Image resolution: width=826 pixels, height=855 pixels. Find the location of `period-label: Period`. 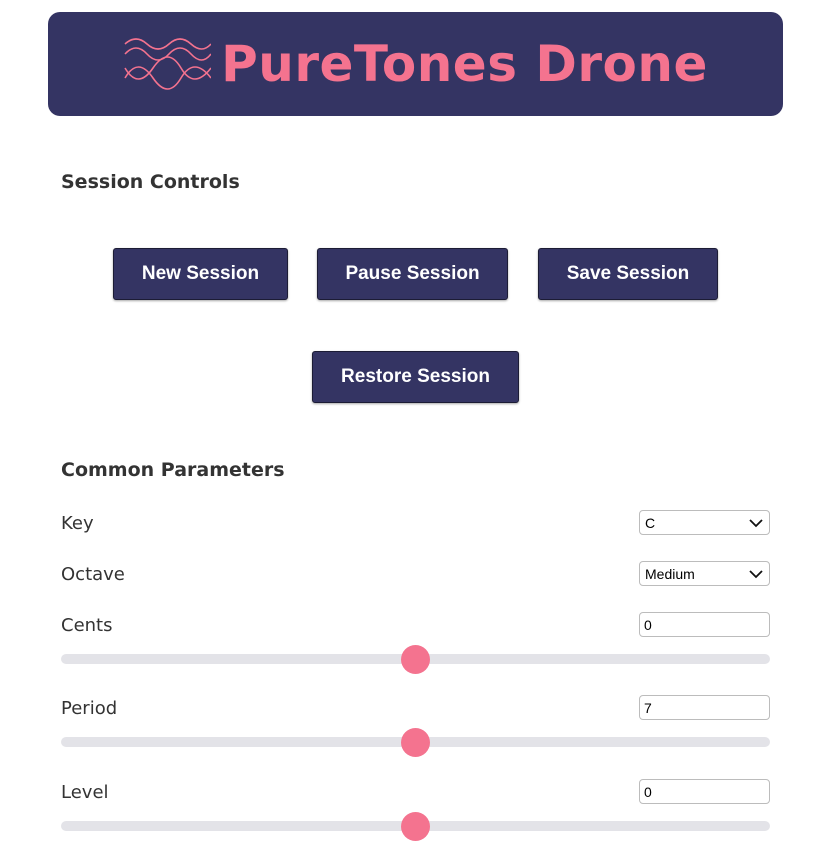

period-label: Period is located at coordinates (89, 708).